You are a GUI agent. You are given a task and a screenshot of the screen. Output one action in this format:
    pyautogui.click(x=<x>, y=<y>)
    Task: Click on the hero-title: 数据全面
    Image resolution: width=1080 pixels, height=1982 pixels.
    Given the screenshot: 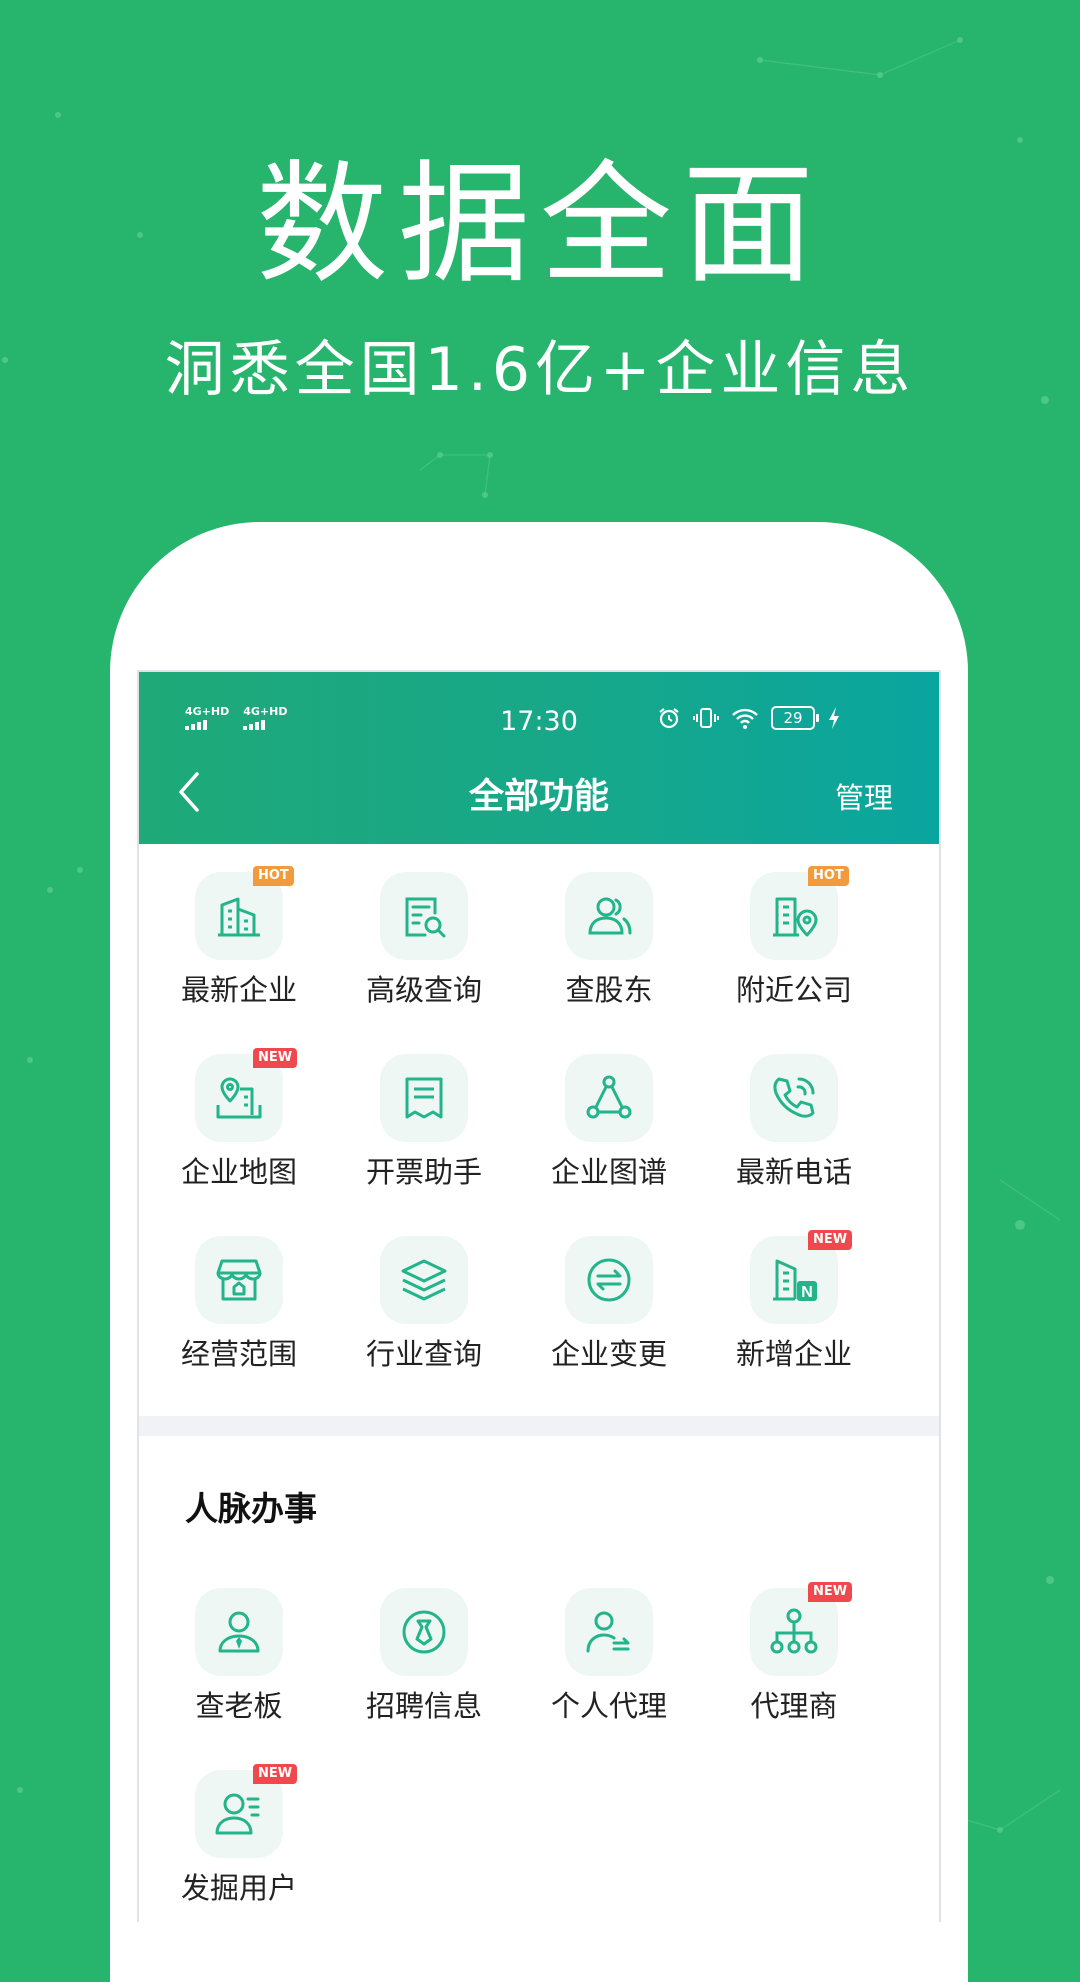 What is the action you would take?
    pyautogui.click(x=540, y=225)
    